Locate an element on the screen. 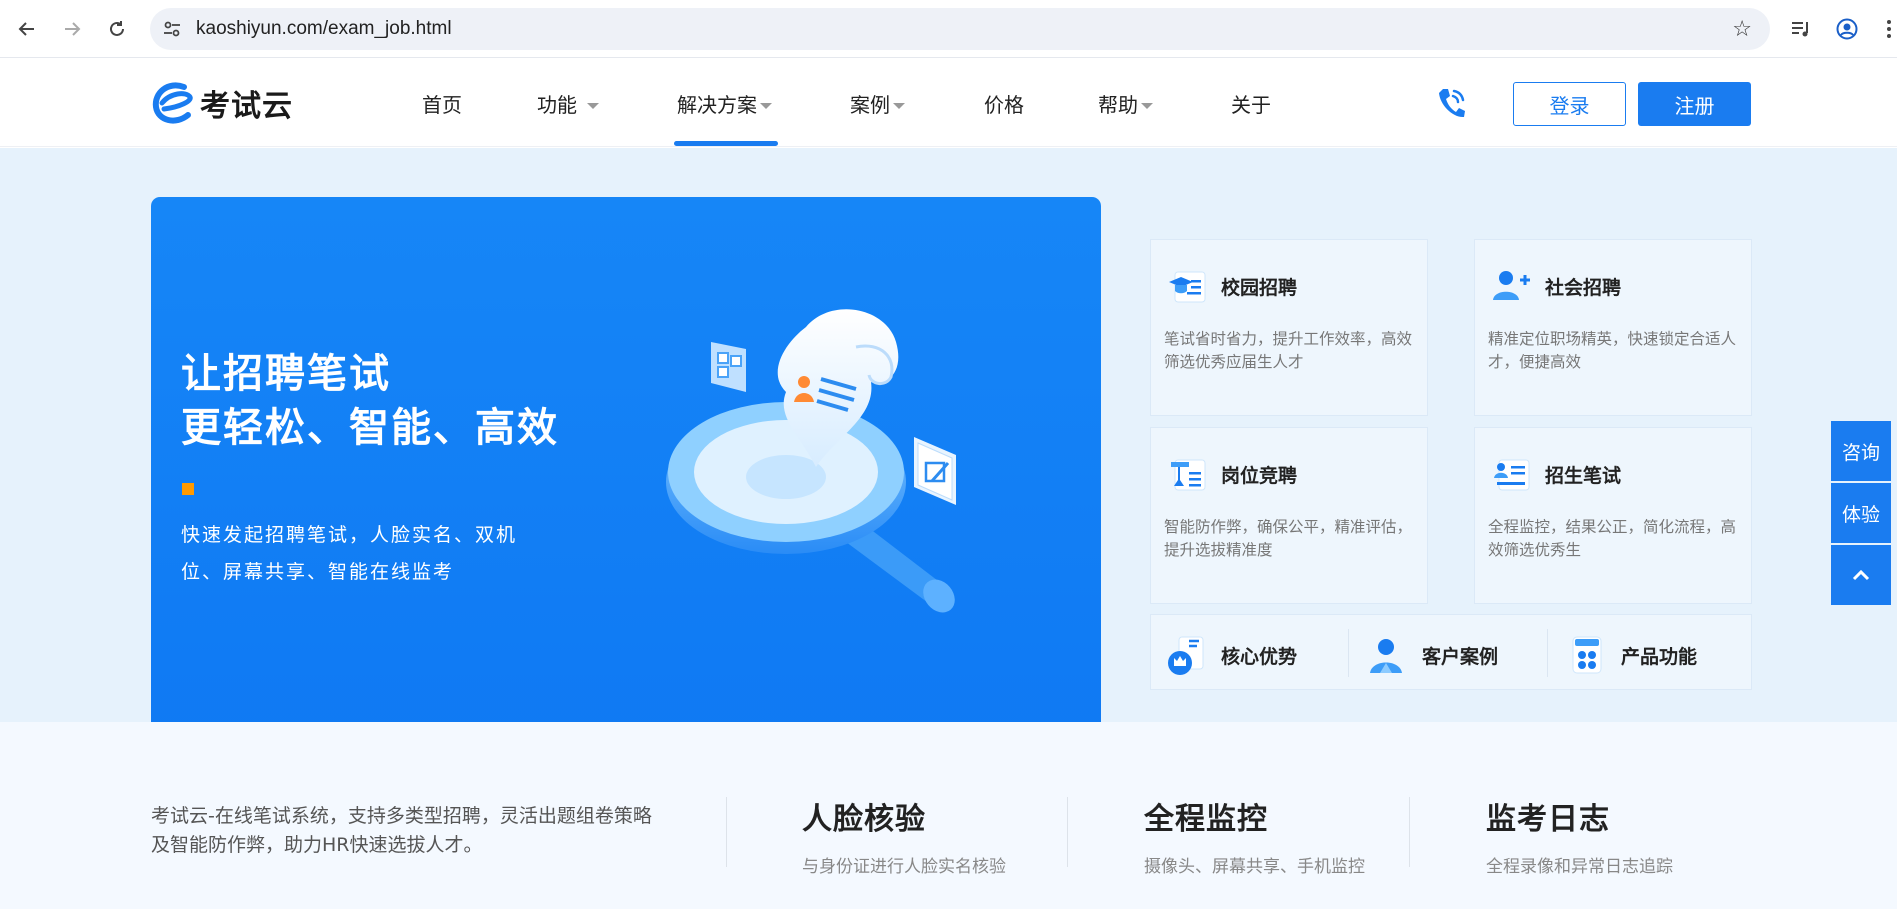 Image resolution: width=1897 pixels, height=923 pixels. magnifier-resume-illustration is located at coordinates (811, 461).